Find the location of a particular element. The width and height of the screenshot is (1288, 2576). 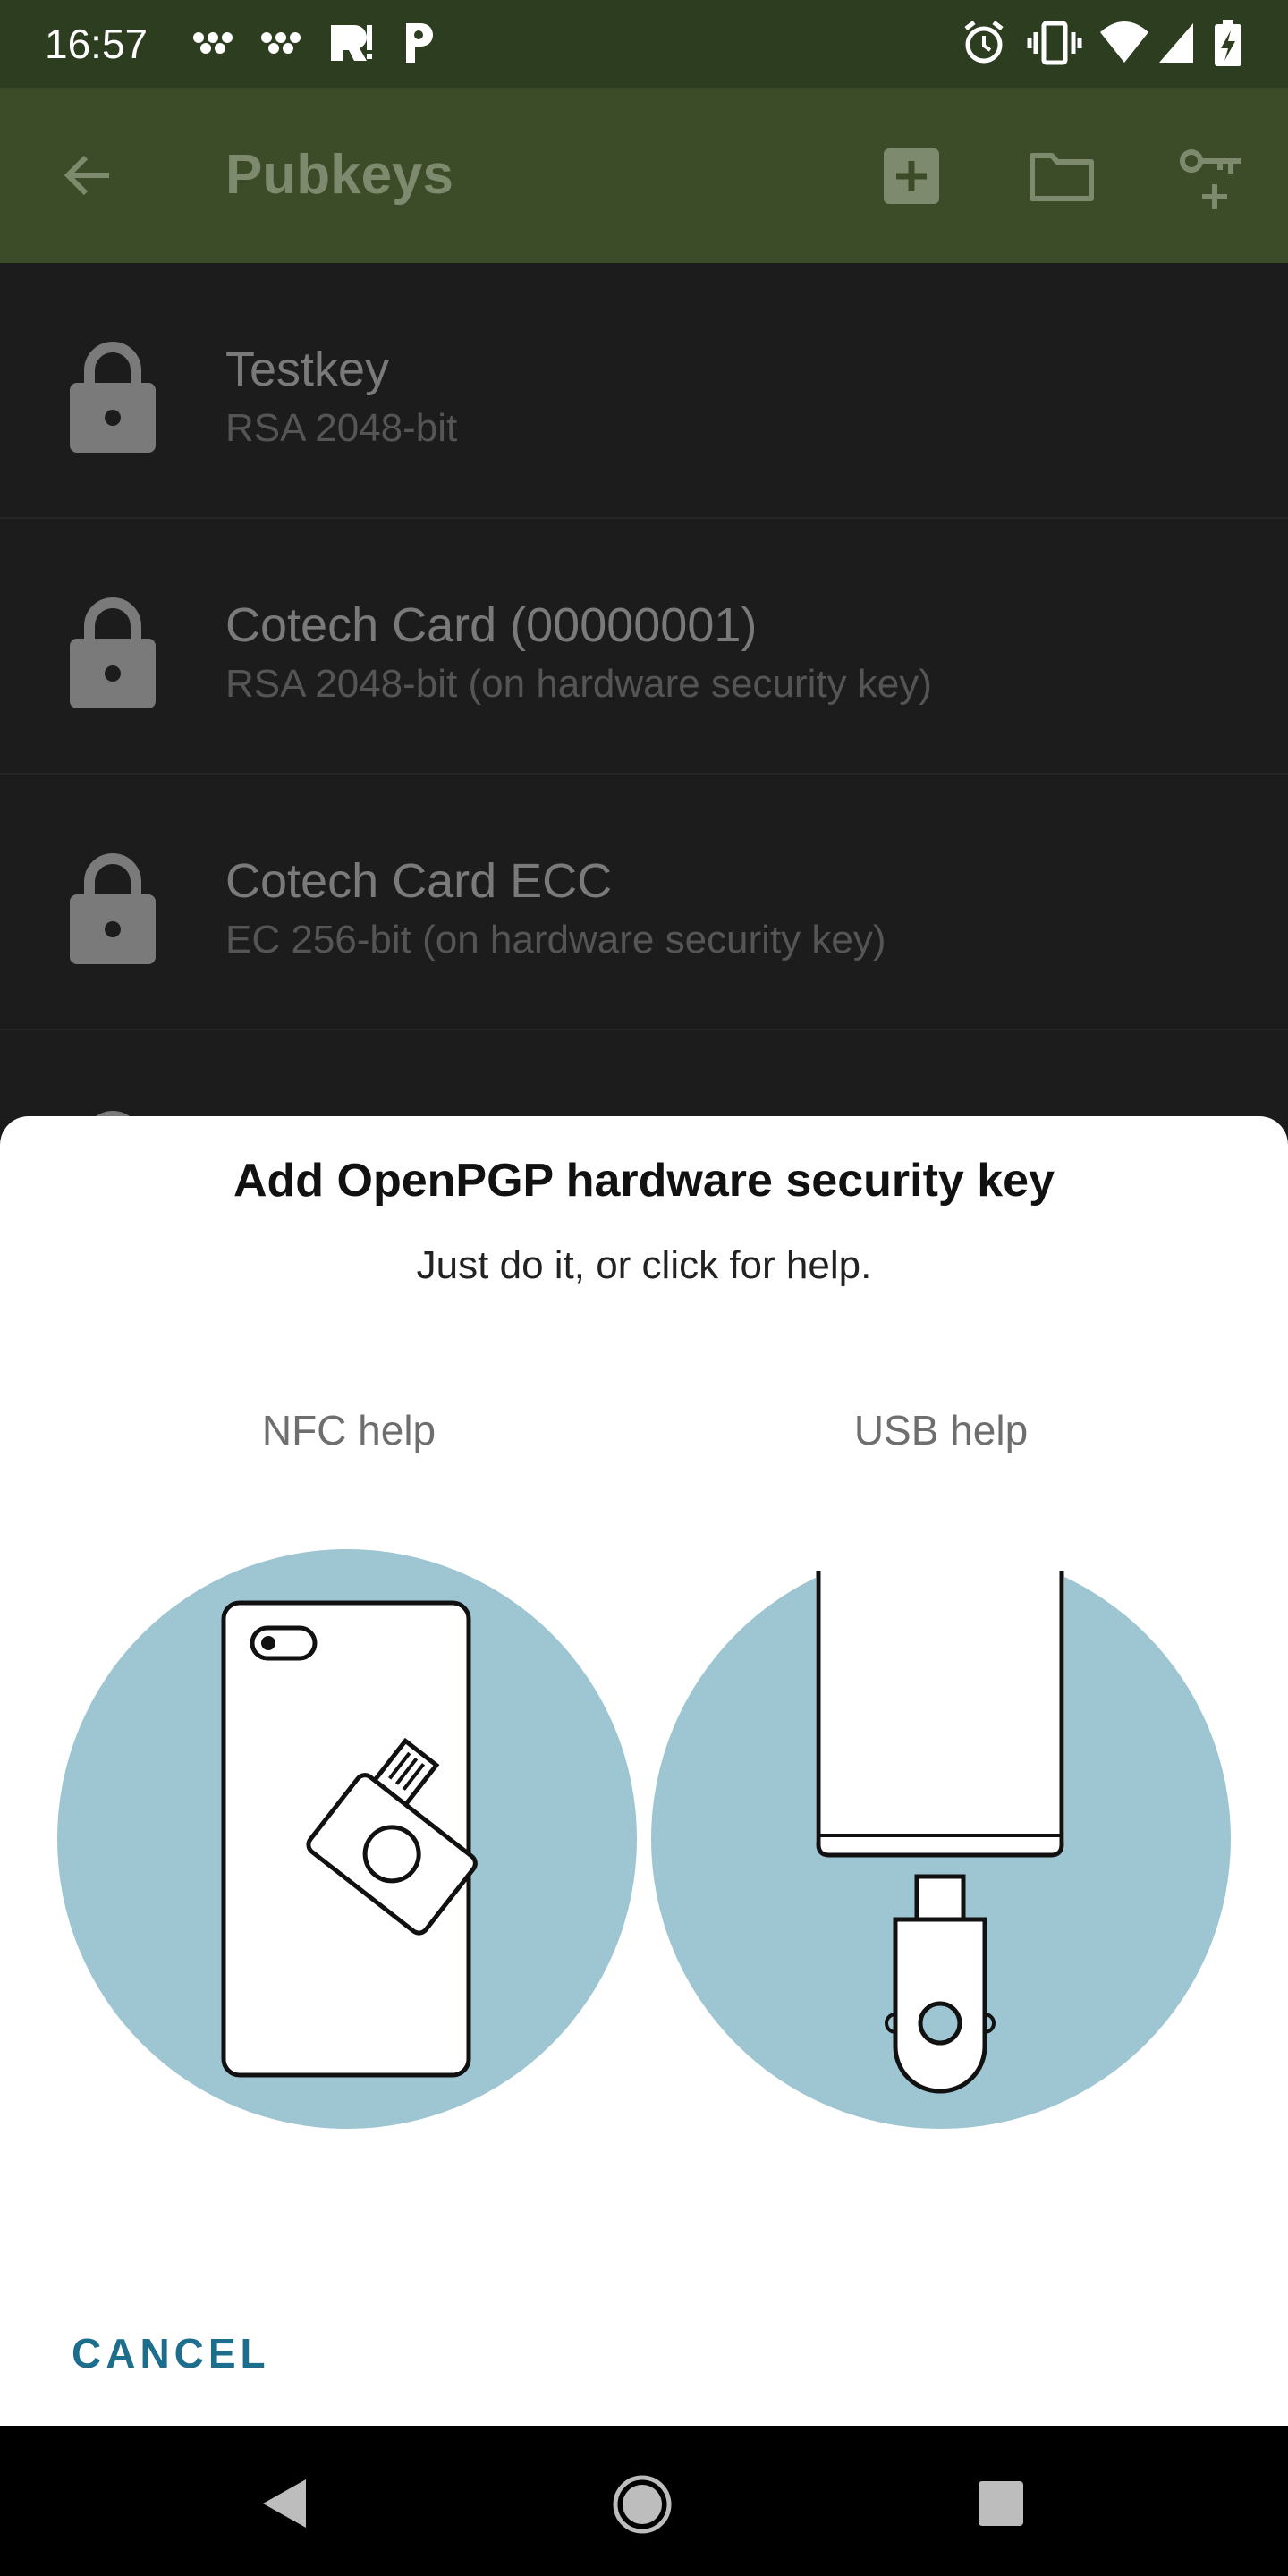

usb-help-link: USB help is located at coordinates (941, 1430).